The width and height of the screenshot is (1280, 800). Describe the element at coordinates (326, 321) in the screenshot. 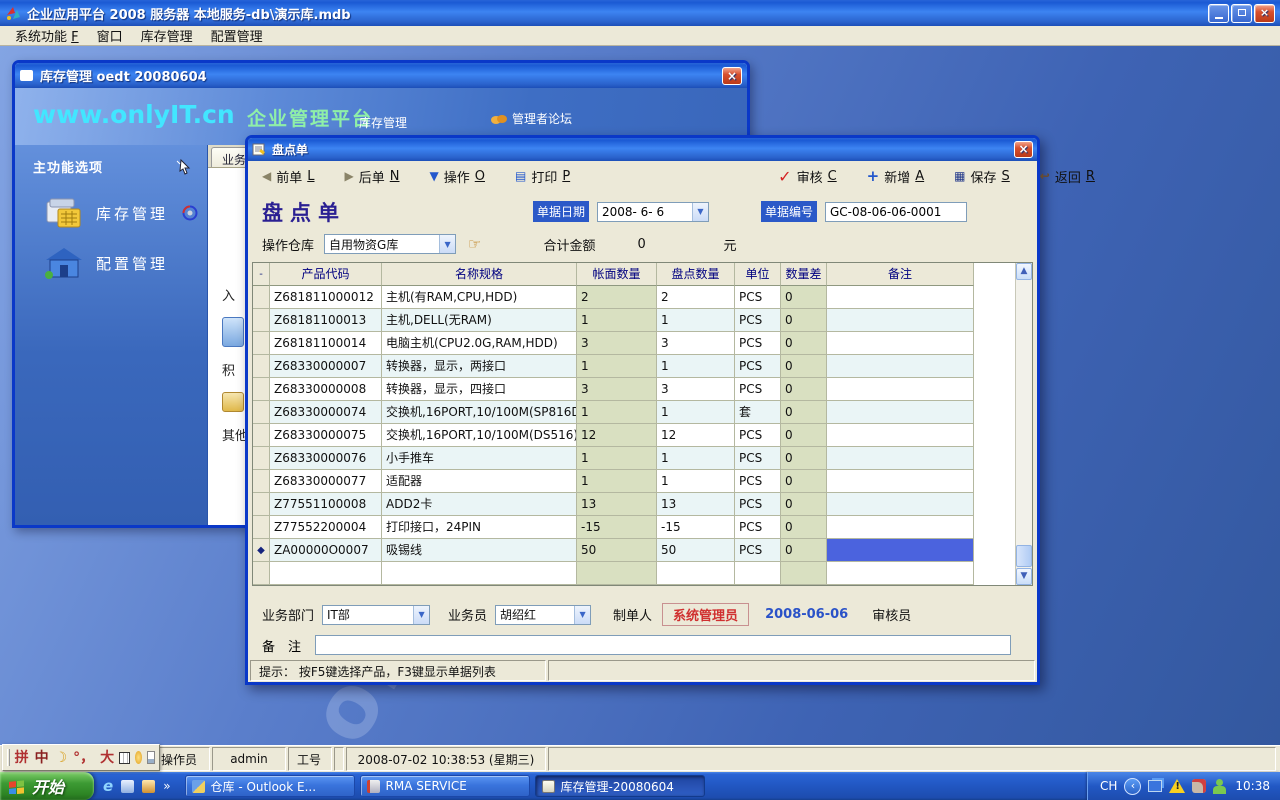

I see `table-cell: Z68181100013` at that location.